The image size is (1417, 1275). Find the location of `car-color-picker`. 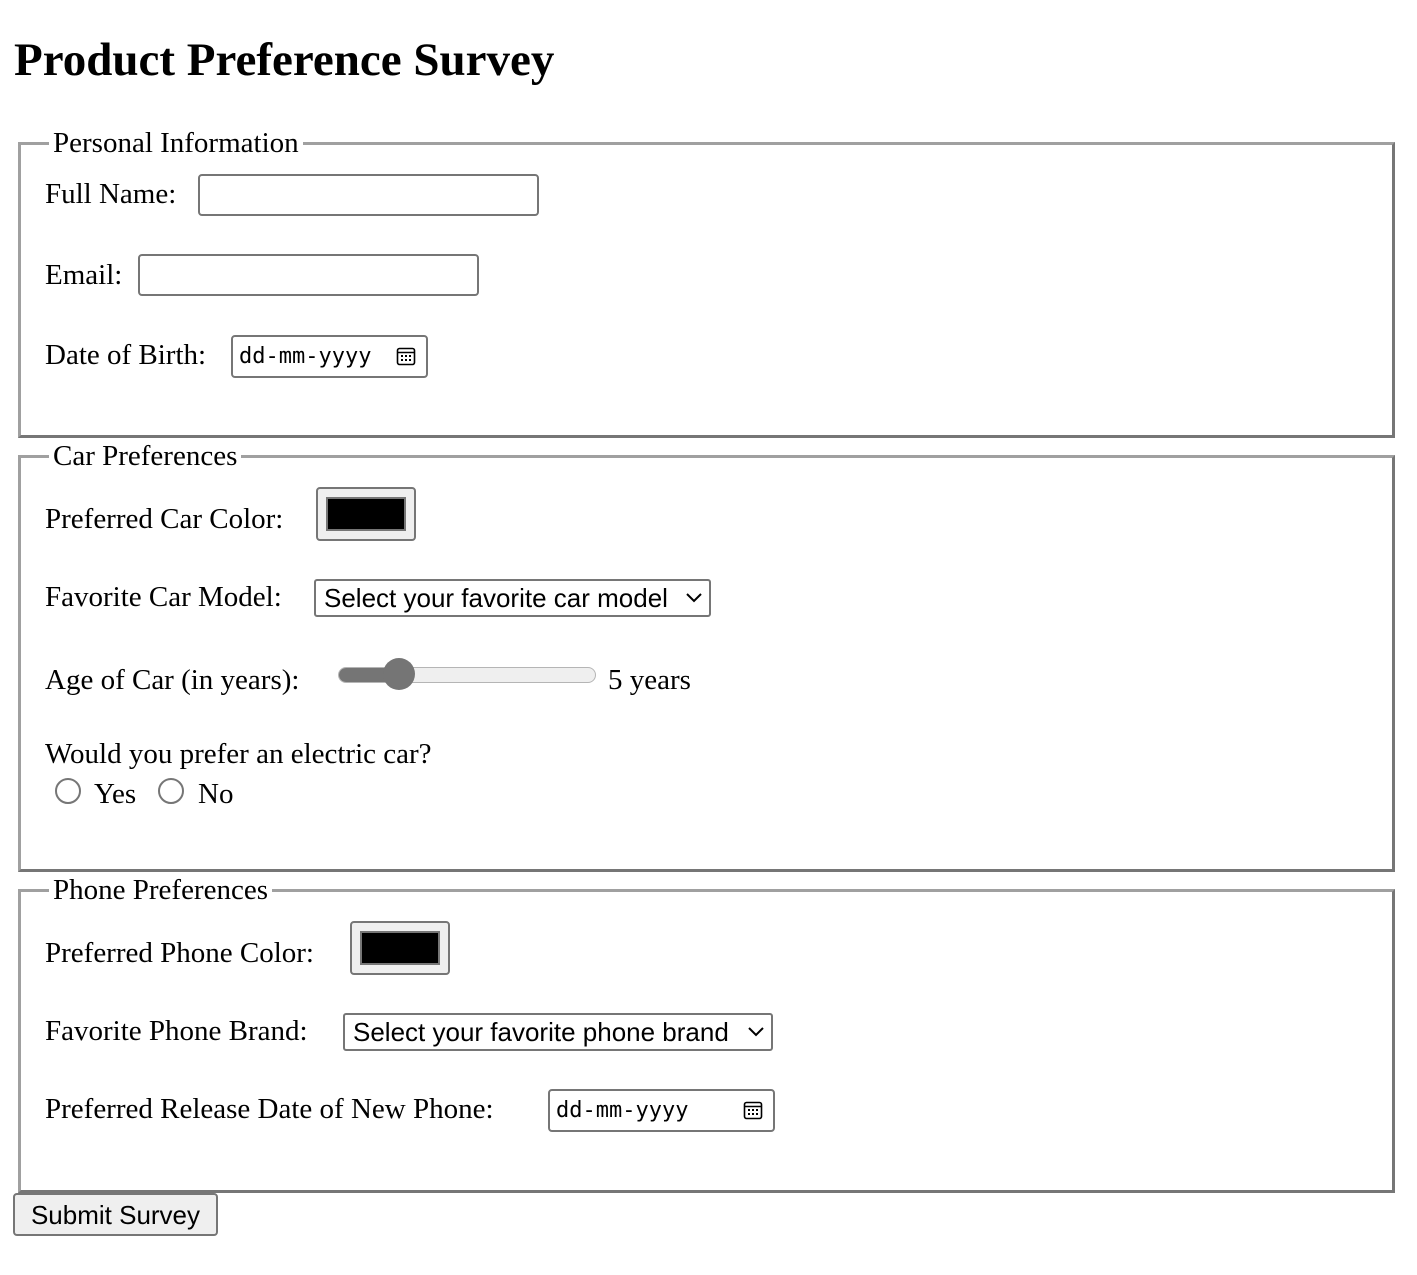

car-color-picker is located at coordinates (366, 514).